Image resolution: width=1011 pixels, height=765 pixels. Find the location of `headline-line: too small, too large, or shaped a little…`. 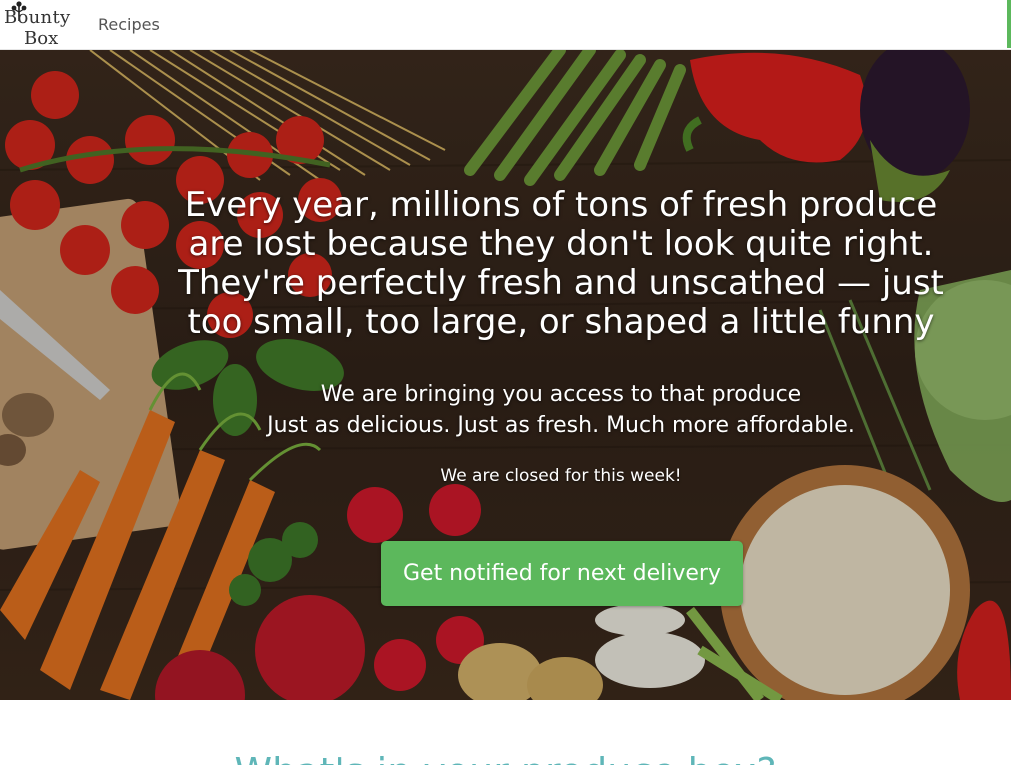

headline-line: too small, too large, or shaped a little… is located at coordinates (561, 322).